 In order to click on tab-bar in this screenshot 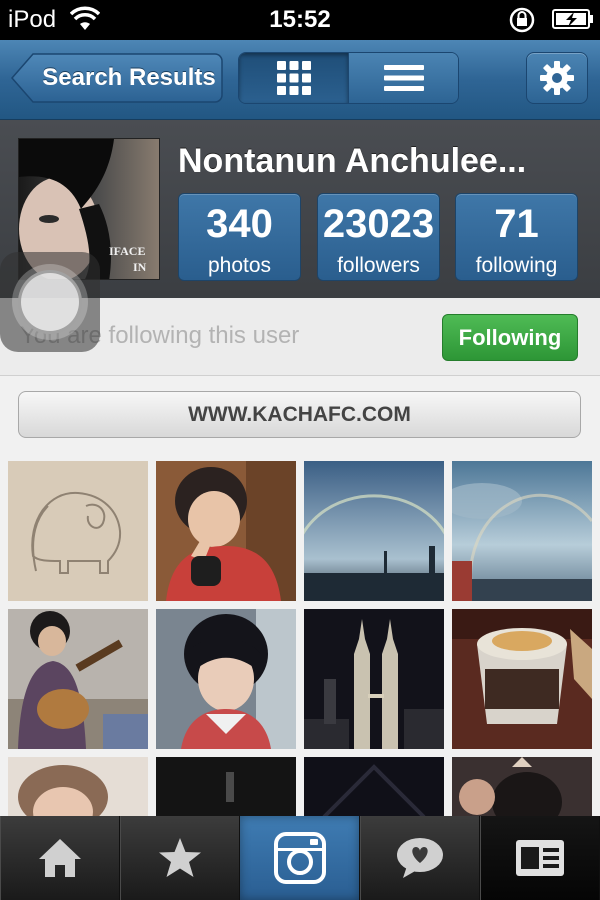, I will do `click(300, 858)`.